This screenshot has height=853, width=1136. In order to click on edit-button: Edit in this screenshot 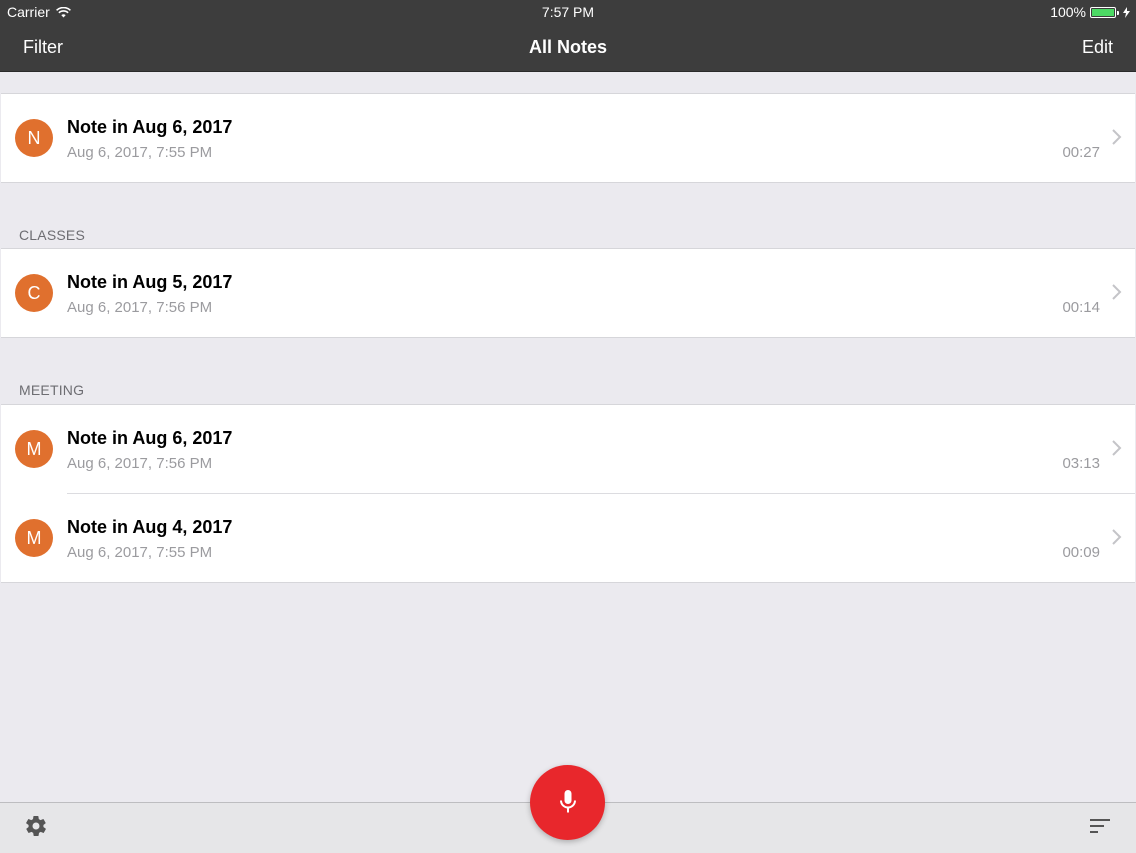, I will do `click(1097, 47)`.